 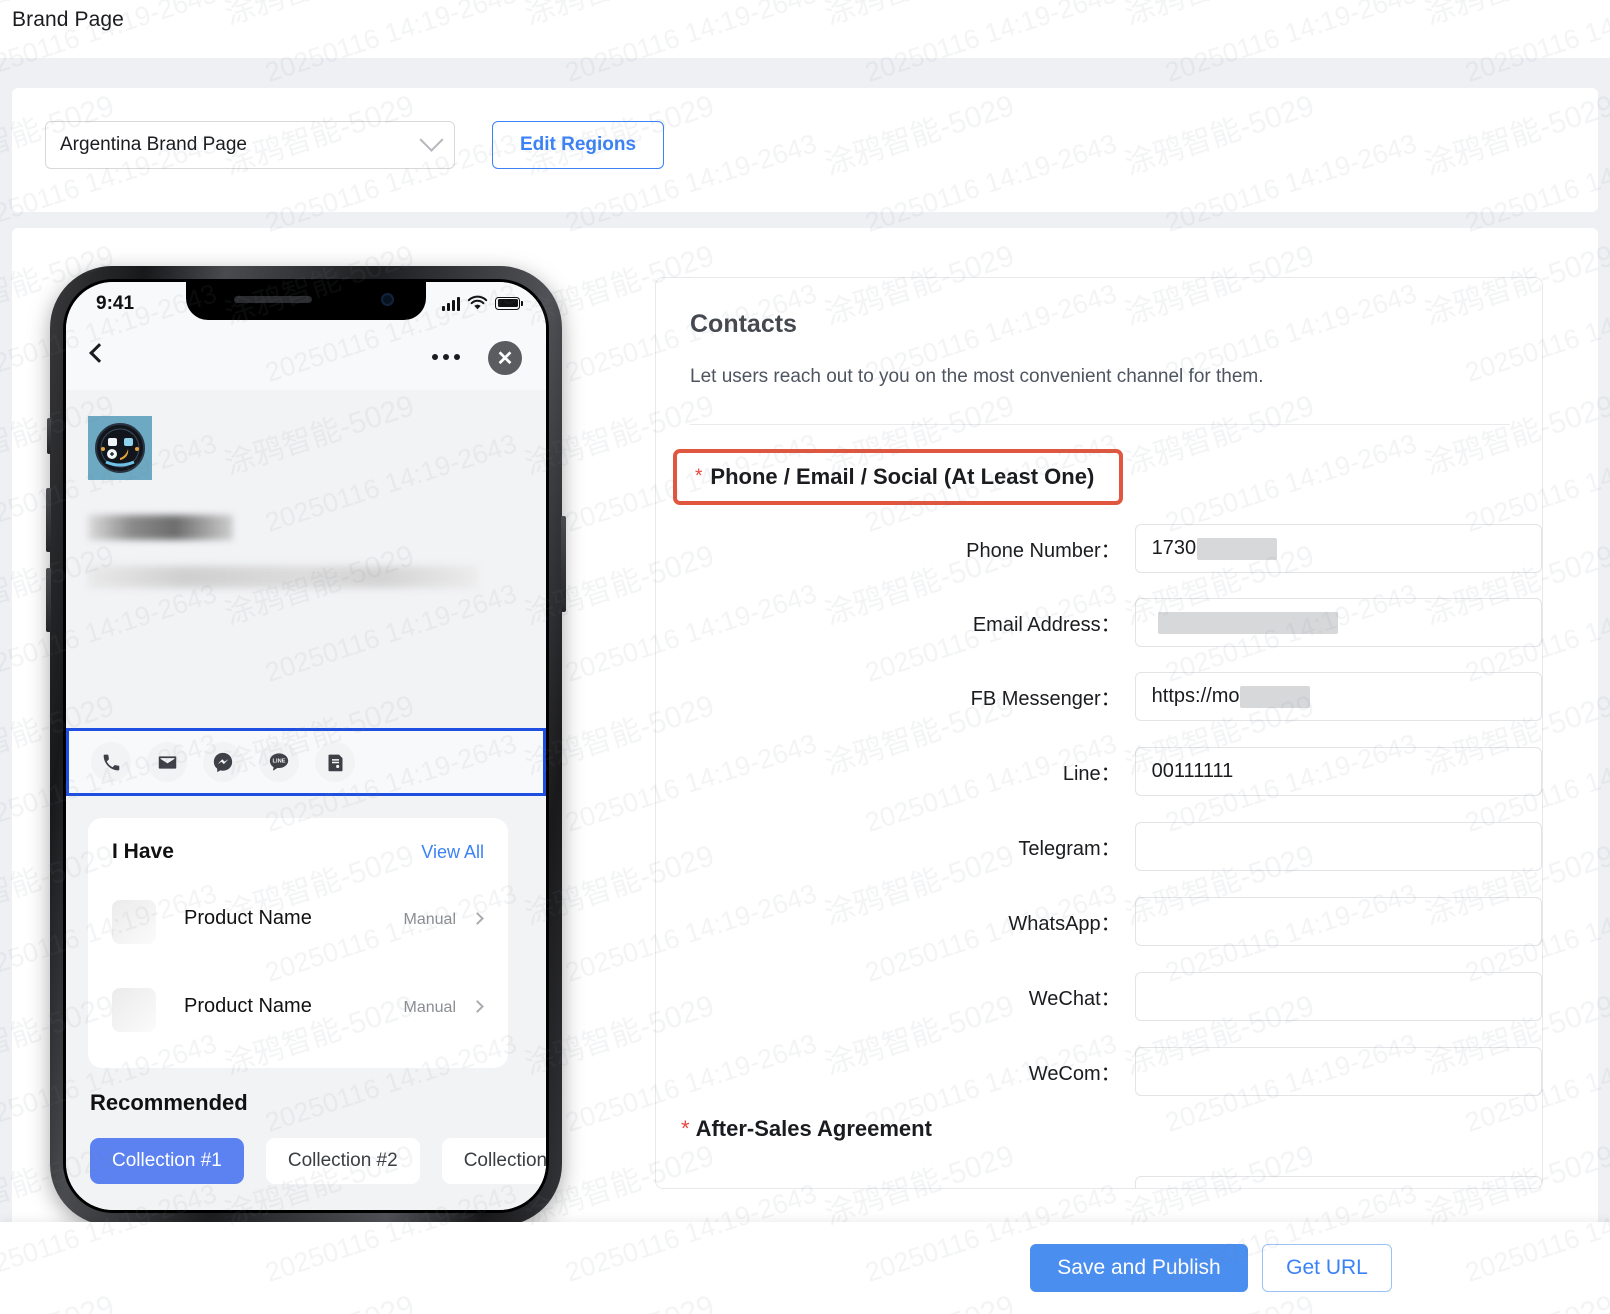 I want to click on close-icon: ✕, so click(x=505, y=358).